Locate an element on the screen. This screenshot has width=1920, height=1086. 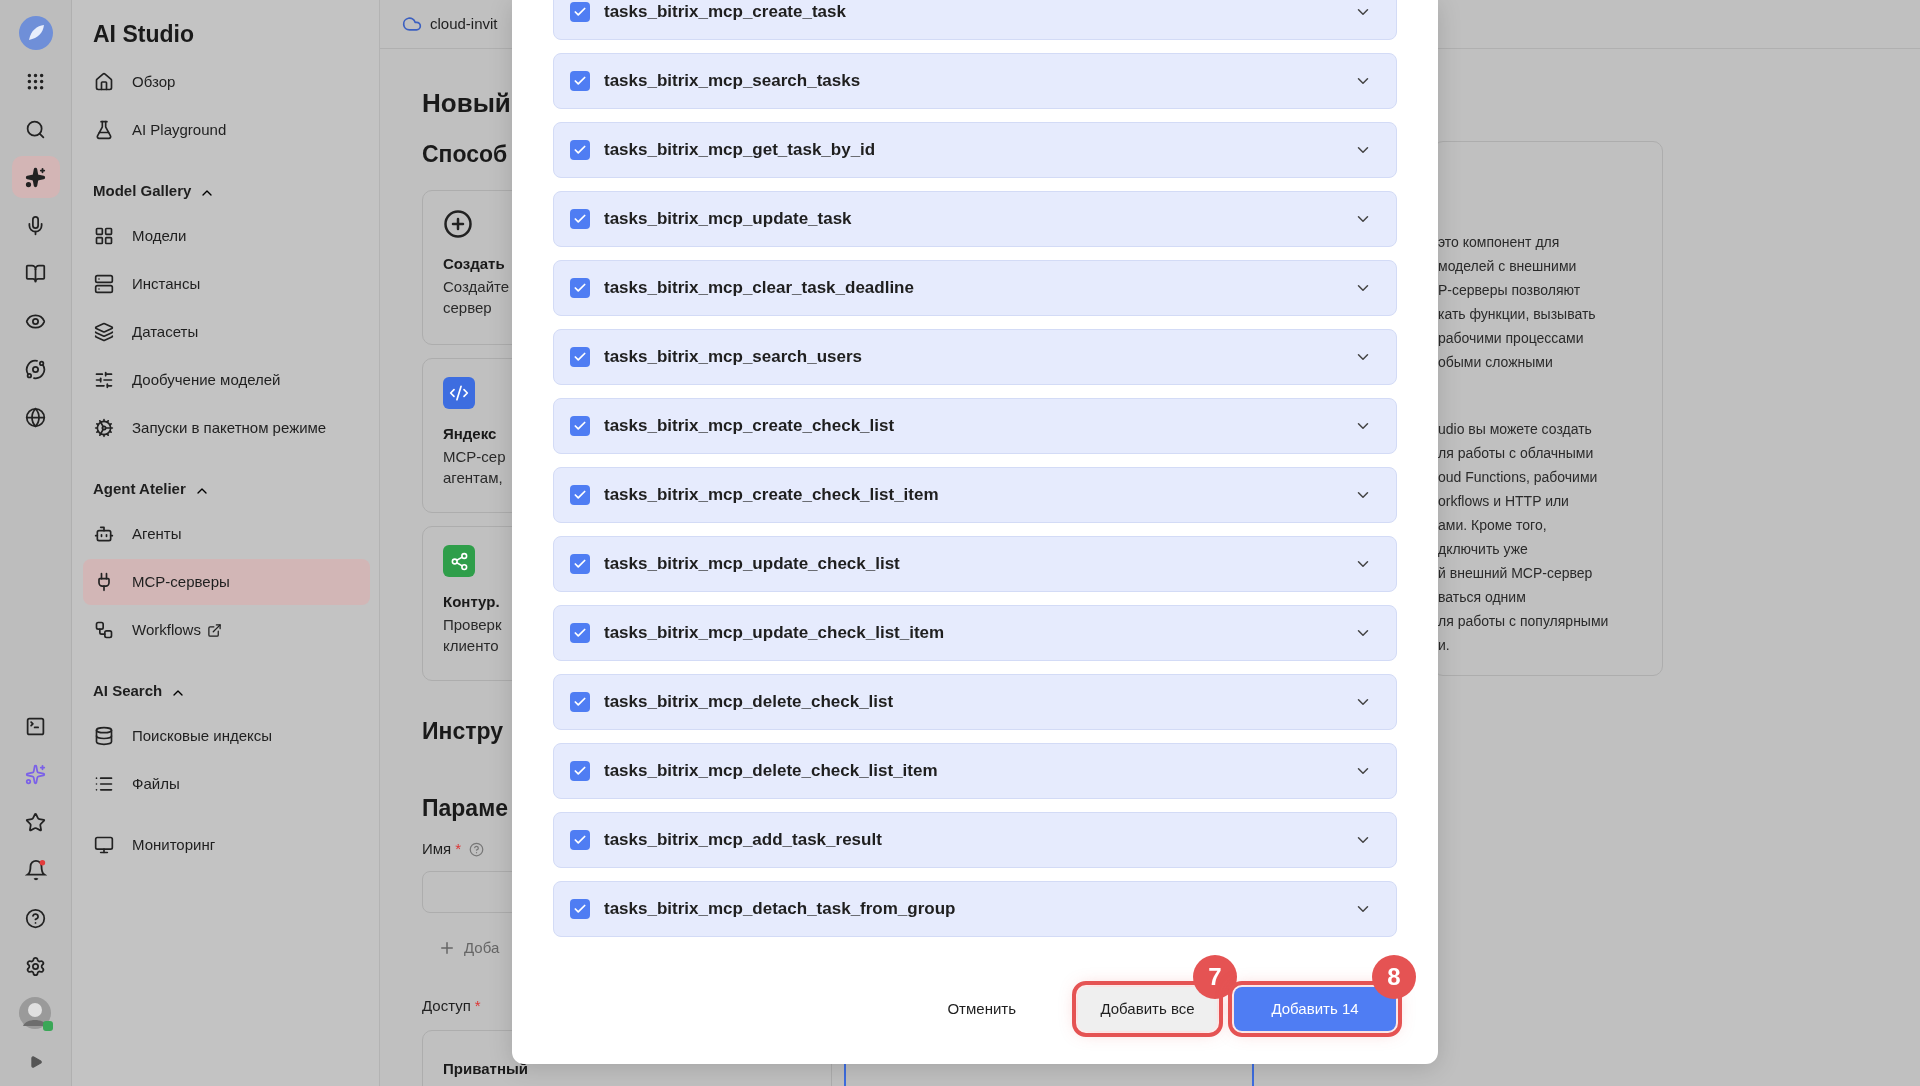
card-title: Яндекс is located at coordinates (470, 434).